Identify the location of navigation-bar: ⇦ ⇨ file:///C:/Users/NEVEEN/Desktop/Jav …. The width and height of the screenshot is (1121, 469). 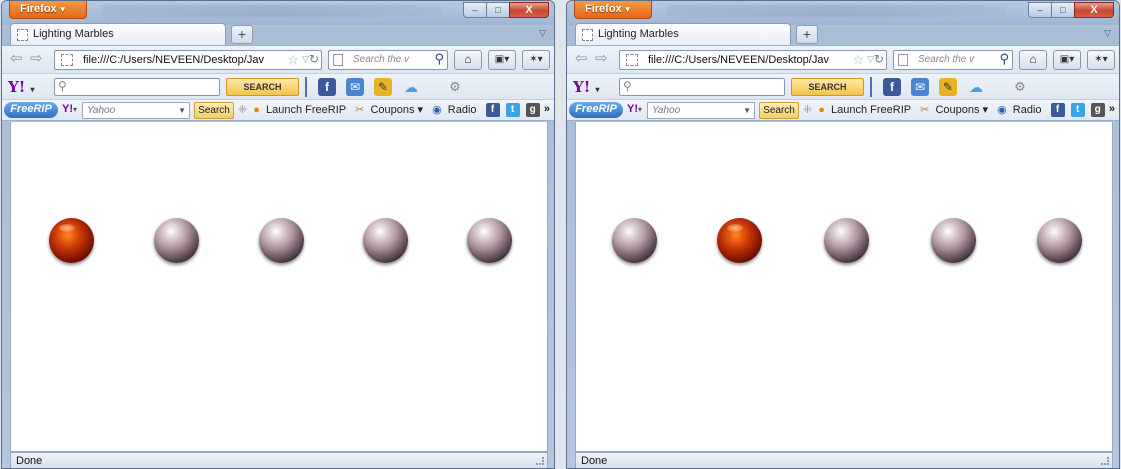
(278, 59).